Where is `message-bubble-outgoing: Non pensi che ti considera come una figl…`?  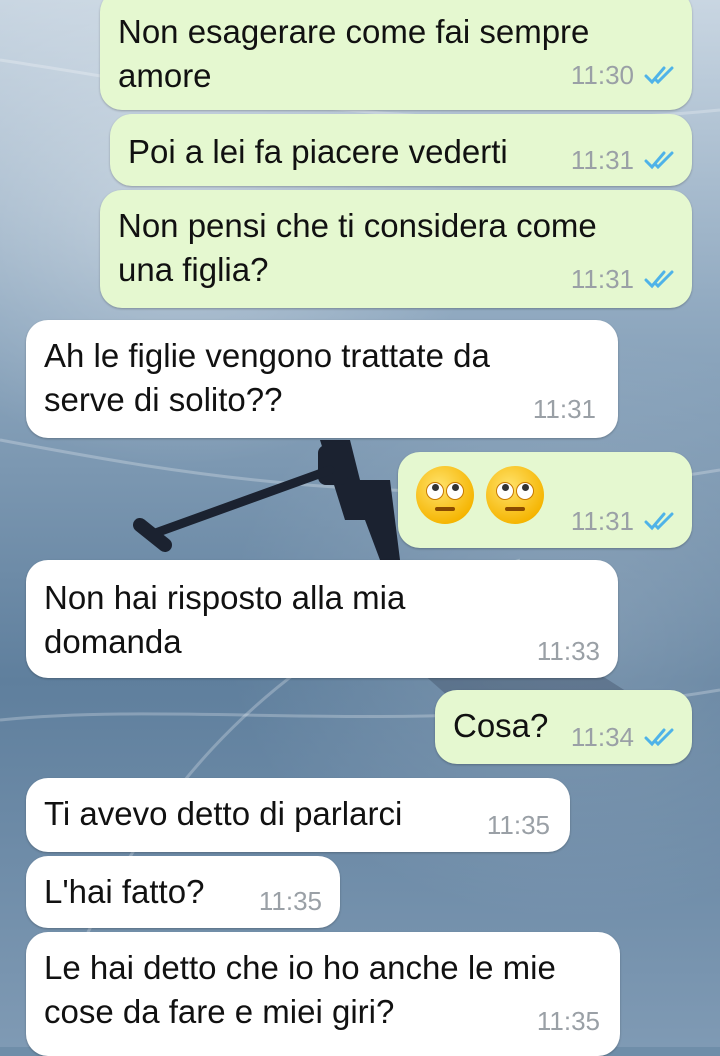 message-bubble-outgoing: Non pensi che ti considera come una figl… is located at coordinates (396, 249).